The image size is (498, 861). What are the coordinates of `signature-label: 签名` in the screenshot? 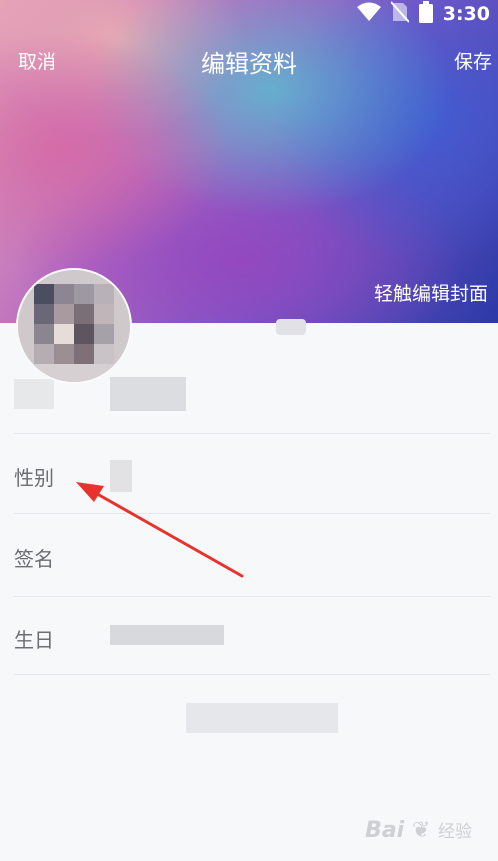 It's located at (34, 559).